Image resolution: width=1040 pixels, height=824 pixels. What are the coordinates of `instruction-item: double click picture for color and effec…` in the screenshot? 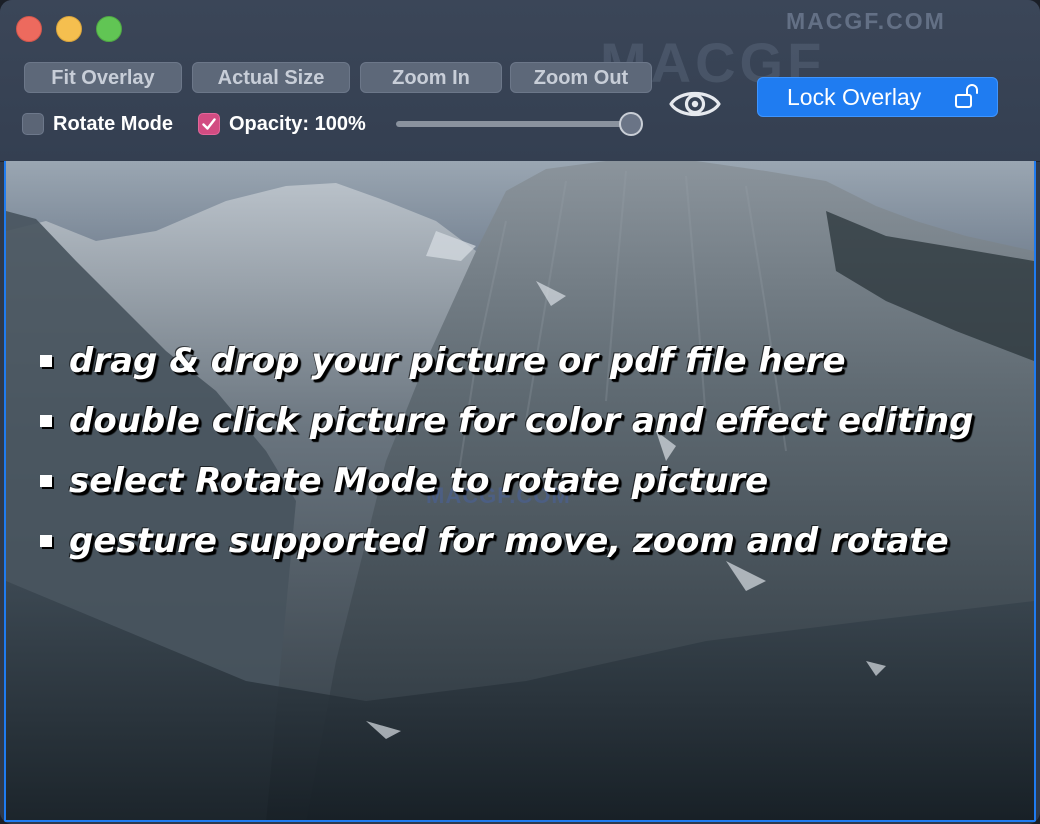 It's located at (507, 421).